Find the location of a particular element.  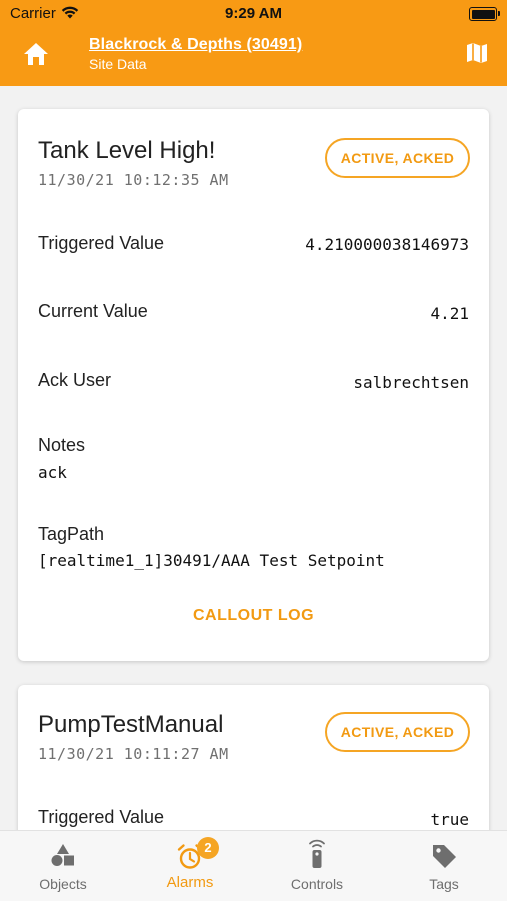

tab-objects: Objects is located at coordinates (63, 866).